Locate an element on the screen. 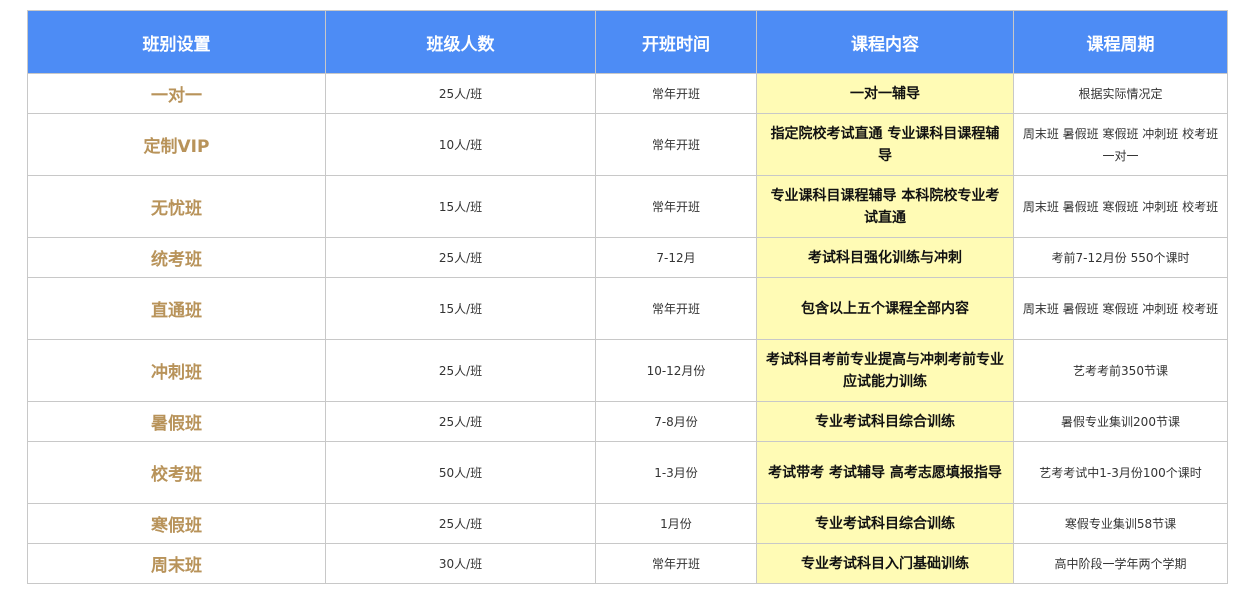 The image size is (1248, 606). header-start-time: 开班时间 is located at coordinates (676, 42).